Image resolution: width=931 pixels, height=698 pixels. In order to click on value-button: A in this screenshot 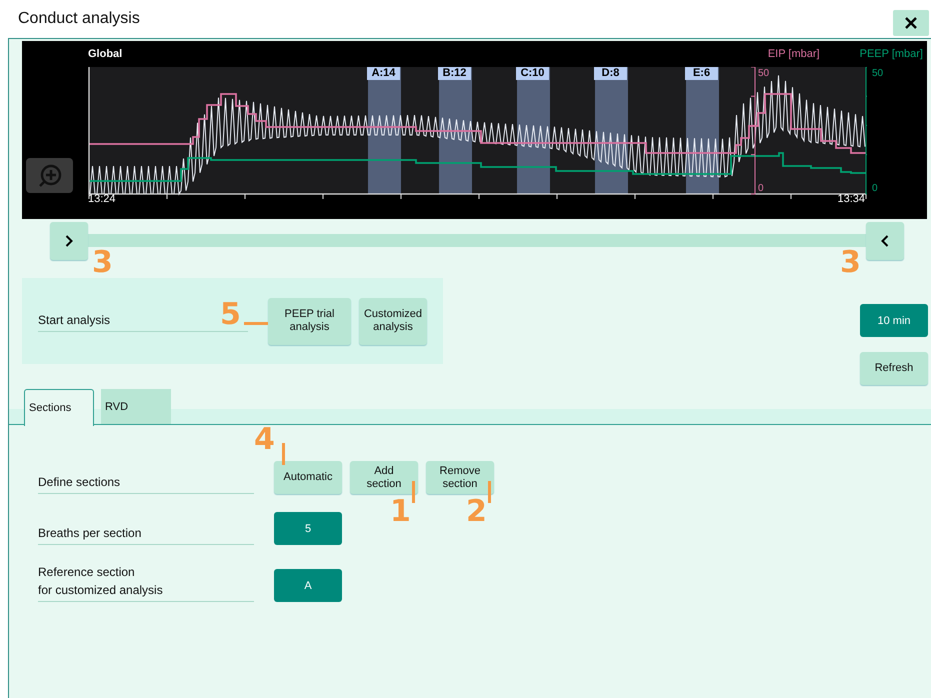, I will do `click(308, 585)`.